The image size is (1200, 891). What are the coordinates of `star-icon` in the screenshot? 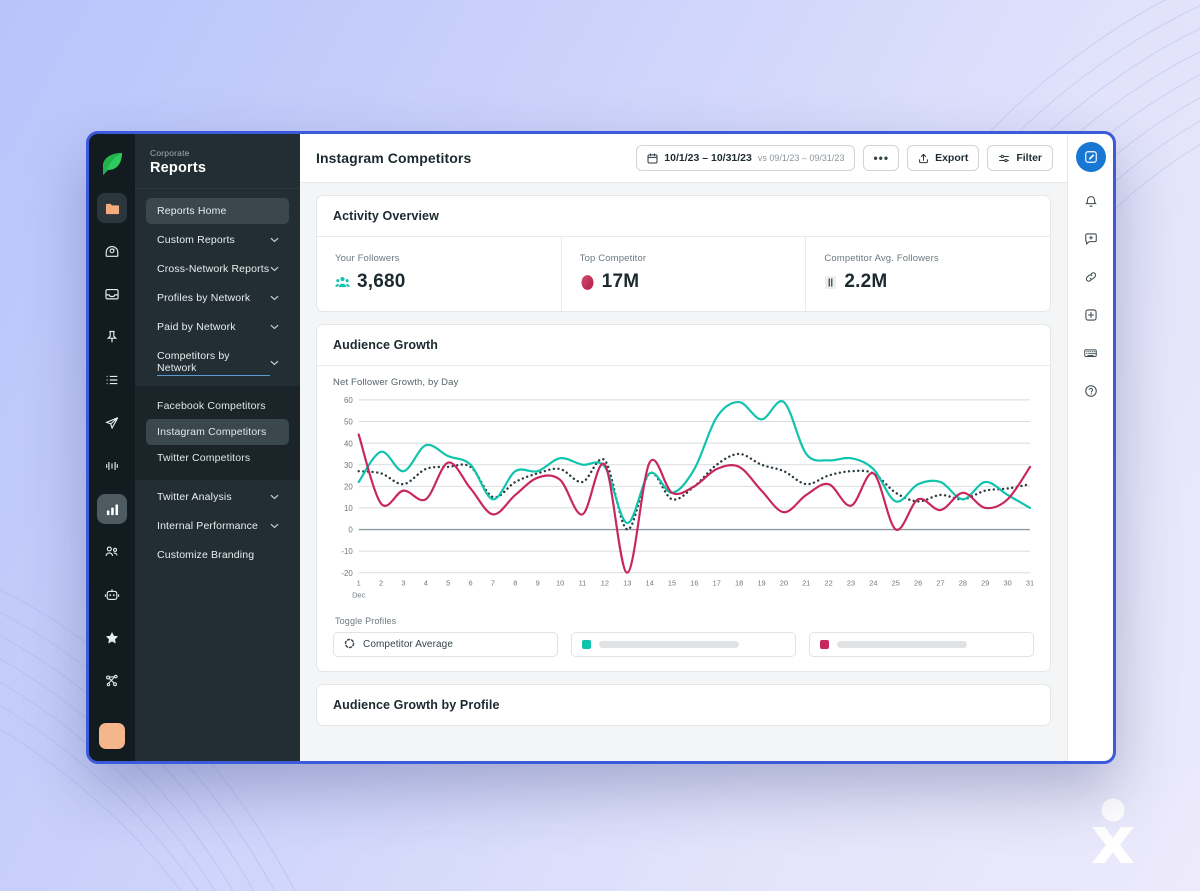 It's located at (112, 637).